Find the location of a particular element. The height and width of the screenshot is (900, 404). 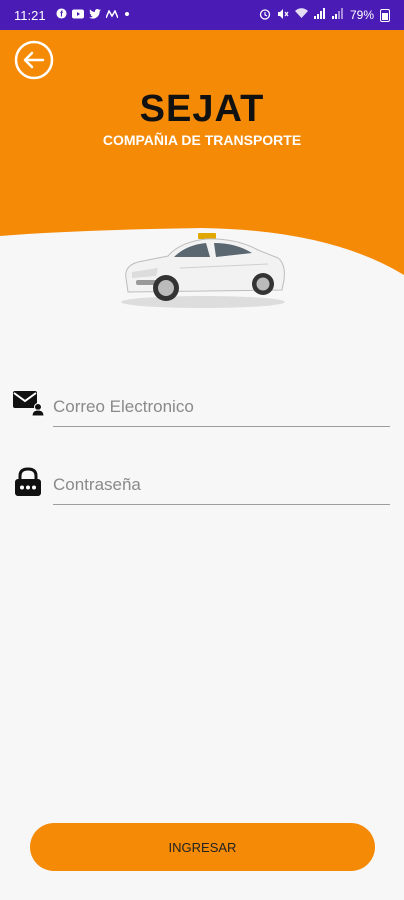

status-bar: 11:21 f 79% is located at coordinates (202, 15).